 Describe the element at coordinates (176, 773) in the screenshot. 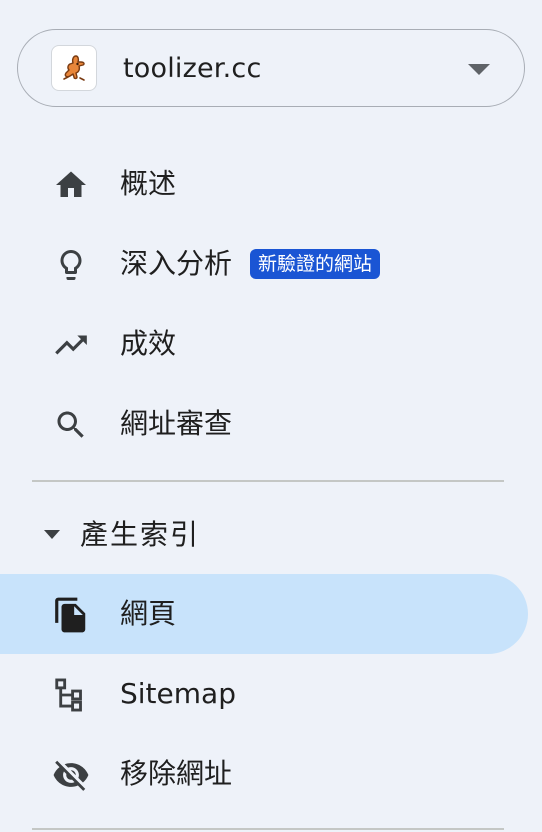

I see `nav-label-removals: 移除網址` at that location.